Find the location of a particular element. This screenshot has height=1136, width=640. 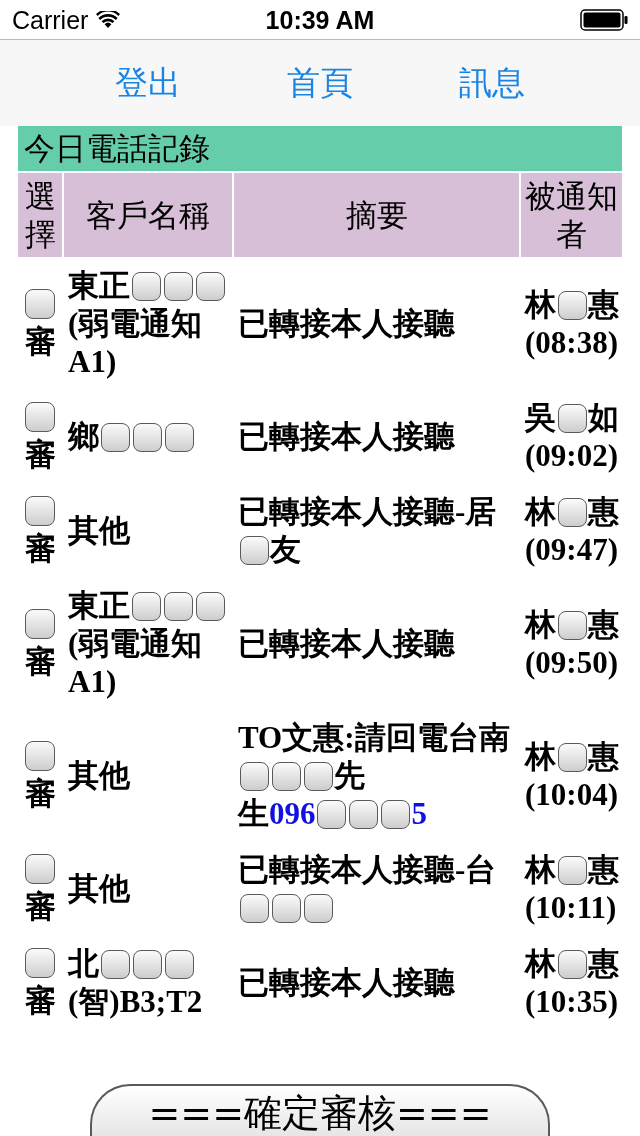

call-time: (10:04) is located at coordinates (571, 795).